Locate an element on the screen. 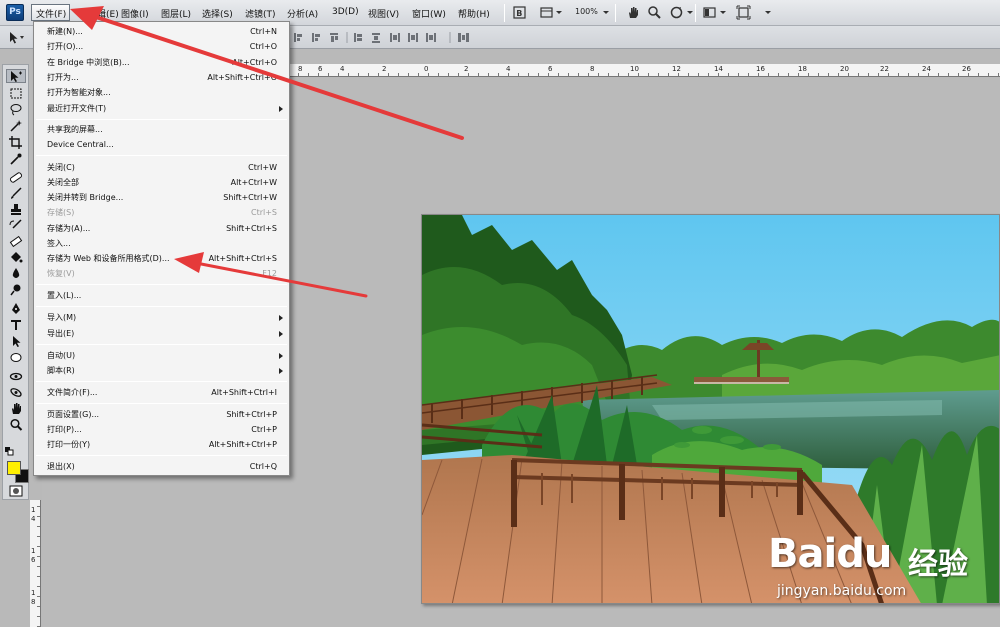 The width and height of the screenshot is (1000, 627). menu-image: 图像(I) is located at coordinates (135, 13).